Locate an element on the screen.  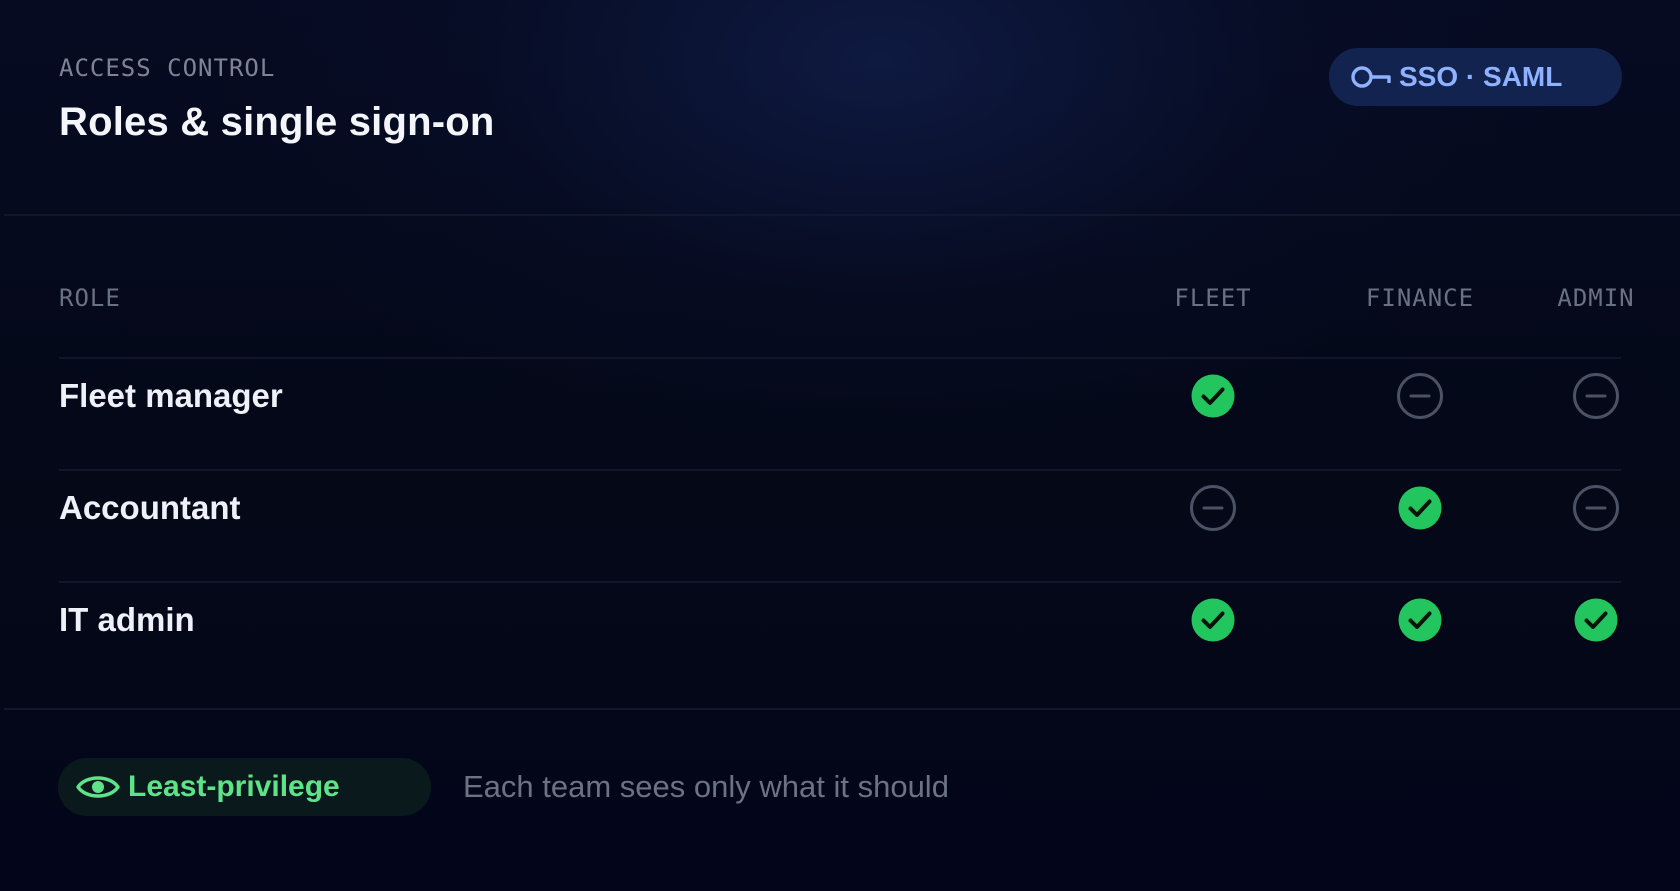
sso-saml-badge: SSO · SAML is located at coordinates (1475, 77).